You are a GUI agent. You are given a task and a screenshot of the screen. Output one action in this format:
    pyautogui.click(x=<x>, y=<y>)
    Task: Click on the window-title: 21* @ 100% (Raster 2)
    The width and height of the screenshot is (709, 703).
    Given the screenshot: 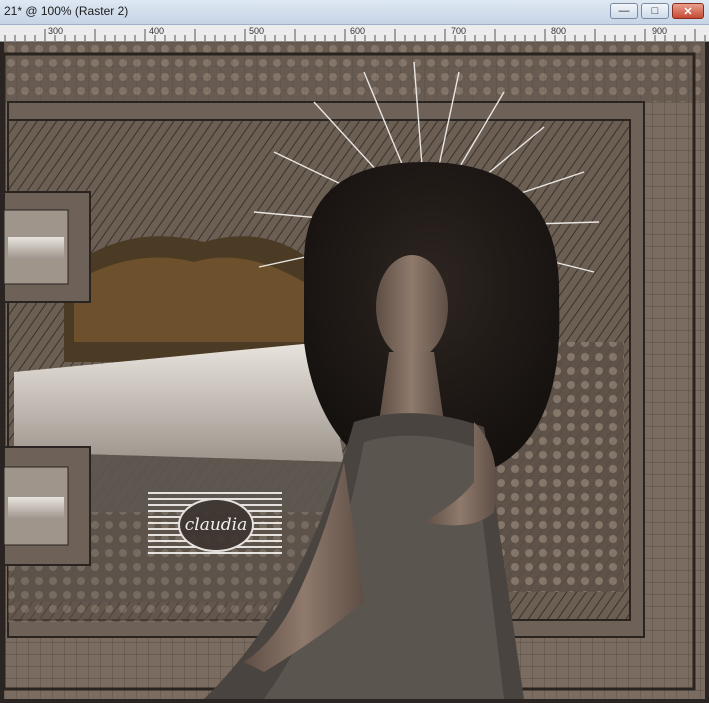 What is the action you would take?
    pyautogui.click(x=66, y=11)
    